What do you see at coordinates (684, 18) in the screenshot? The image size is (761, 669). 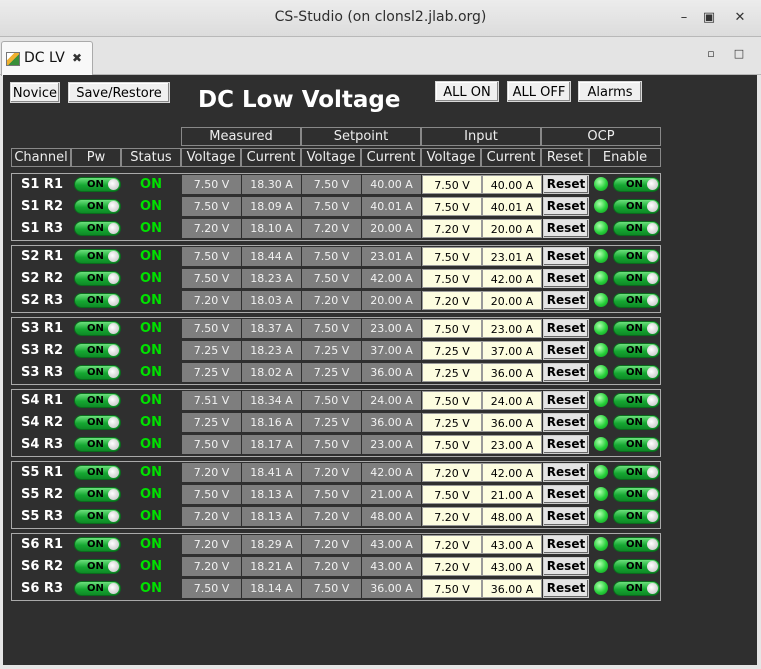 I see `minimize-icon: –` at bounding box center [684, 18].